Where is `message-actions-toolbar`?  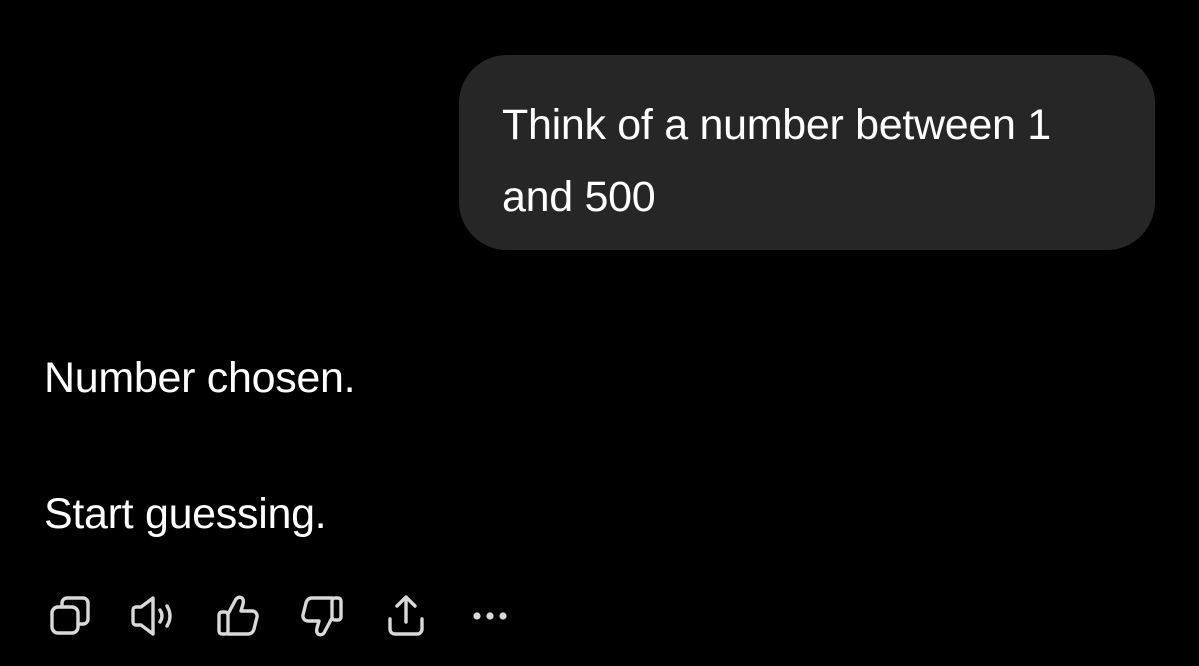
message-actions-toolbar is located at coordinates (296, 616).